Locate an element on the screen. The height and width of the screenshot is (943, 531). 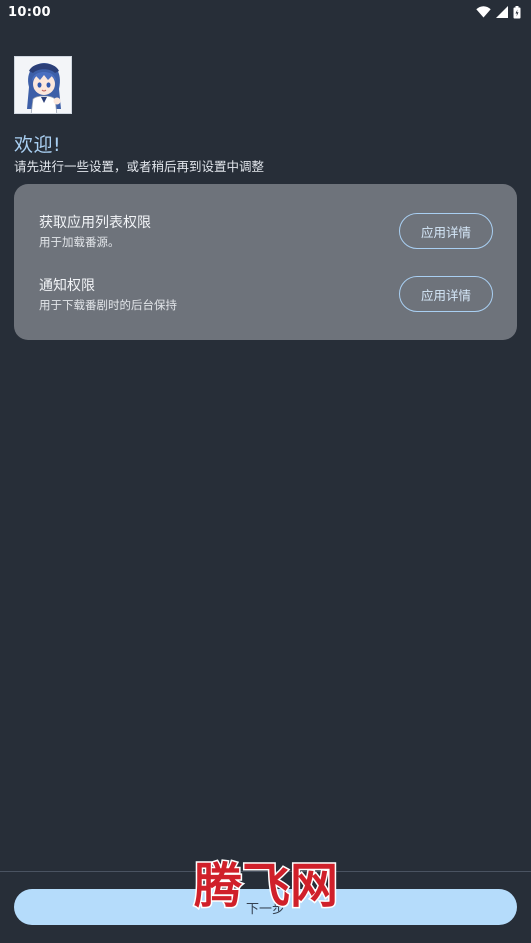
signal-icon is located at coordinates (502, 12).